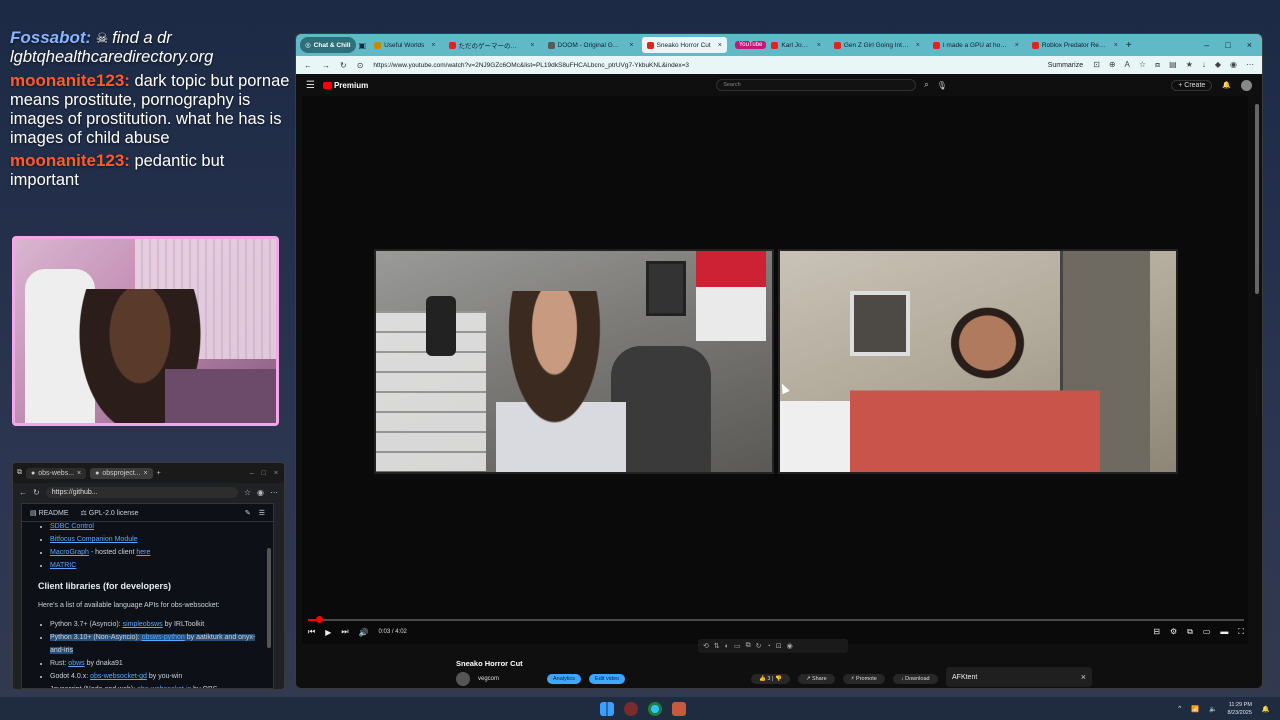 The width and height of the screenshot is (1280, 720). I want to click on tool-extra-link: here, so click(143, 552).